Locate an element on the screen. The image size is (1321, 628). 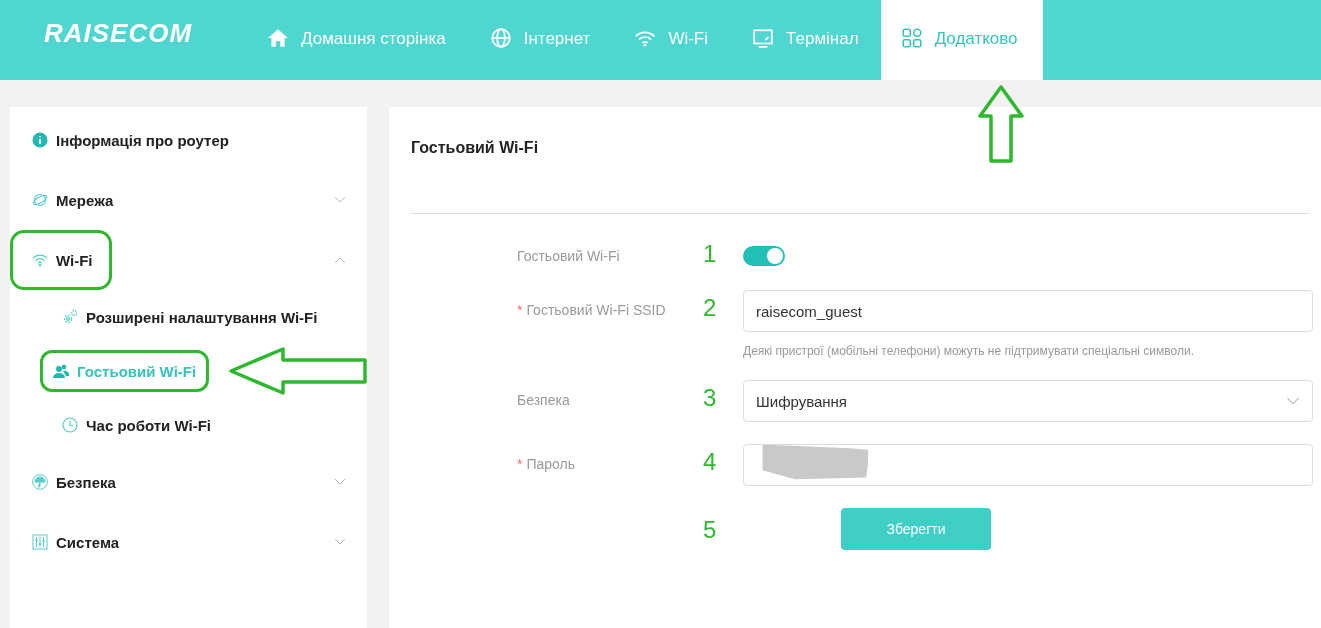
annotation-number: 2 is located at coordinates (710, 307).